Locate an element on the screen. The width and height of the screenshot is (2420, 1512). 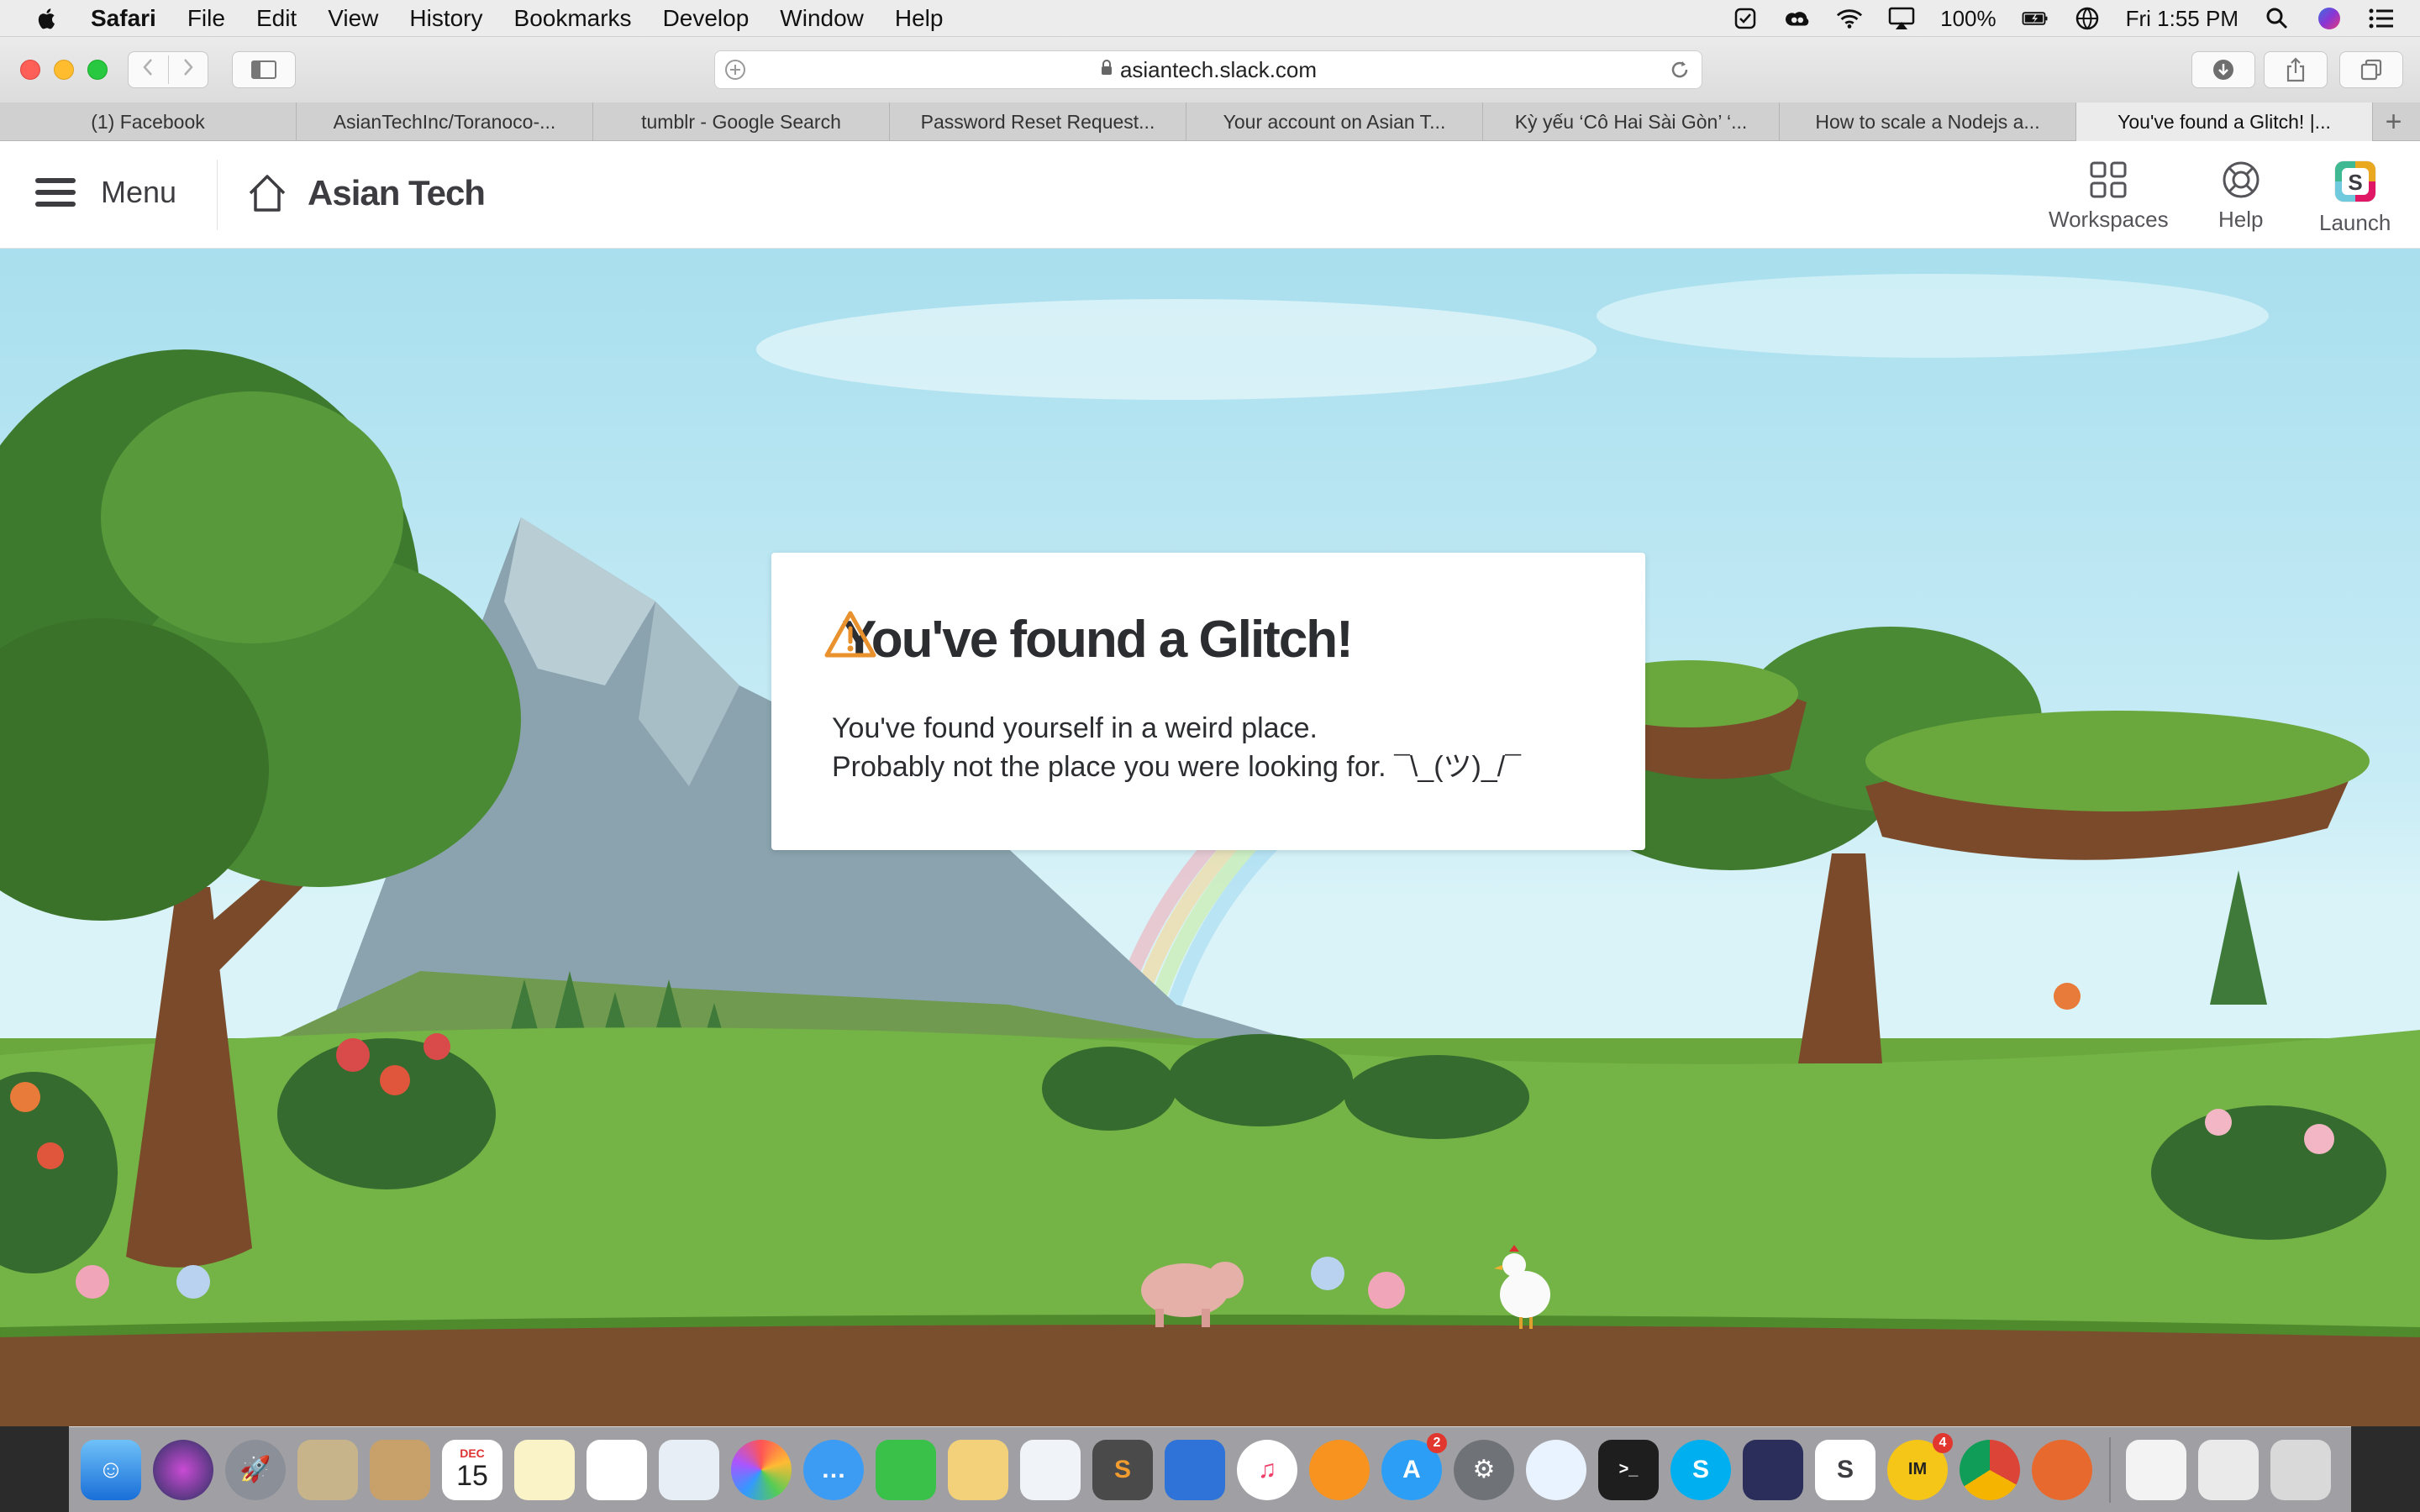
contacts-icon is located at coordinates (400, 1469).